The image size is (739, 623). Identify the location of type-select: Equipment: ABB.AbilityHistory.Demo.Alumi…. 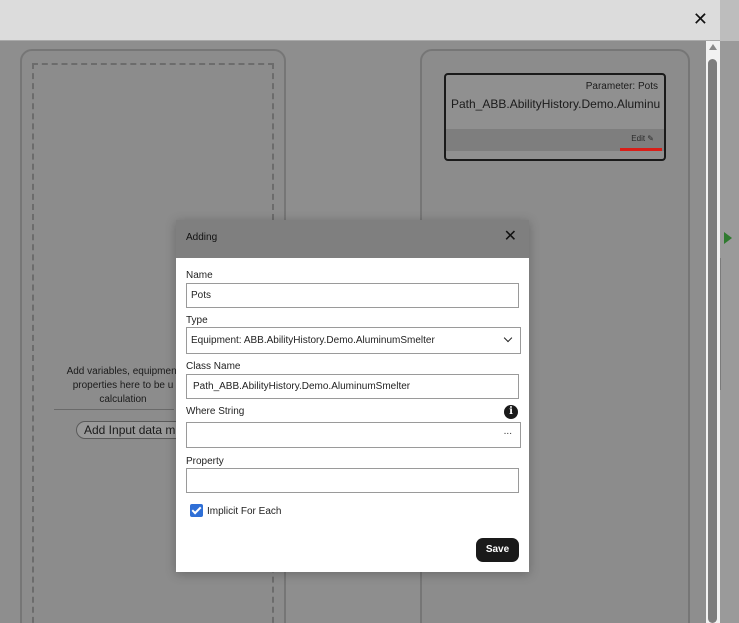
(353, 340).